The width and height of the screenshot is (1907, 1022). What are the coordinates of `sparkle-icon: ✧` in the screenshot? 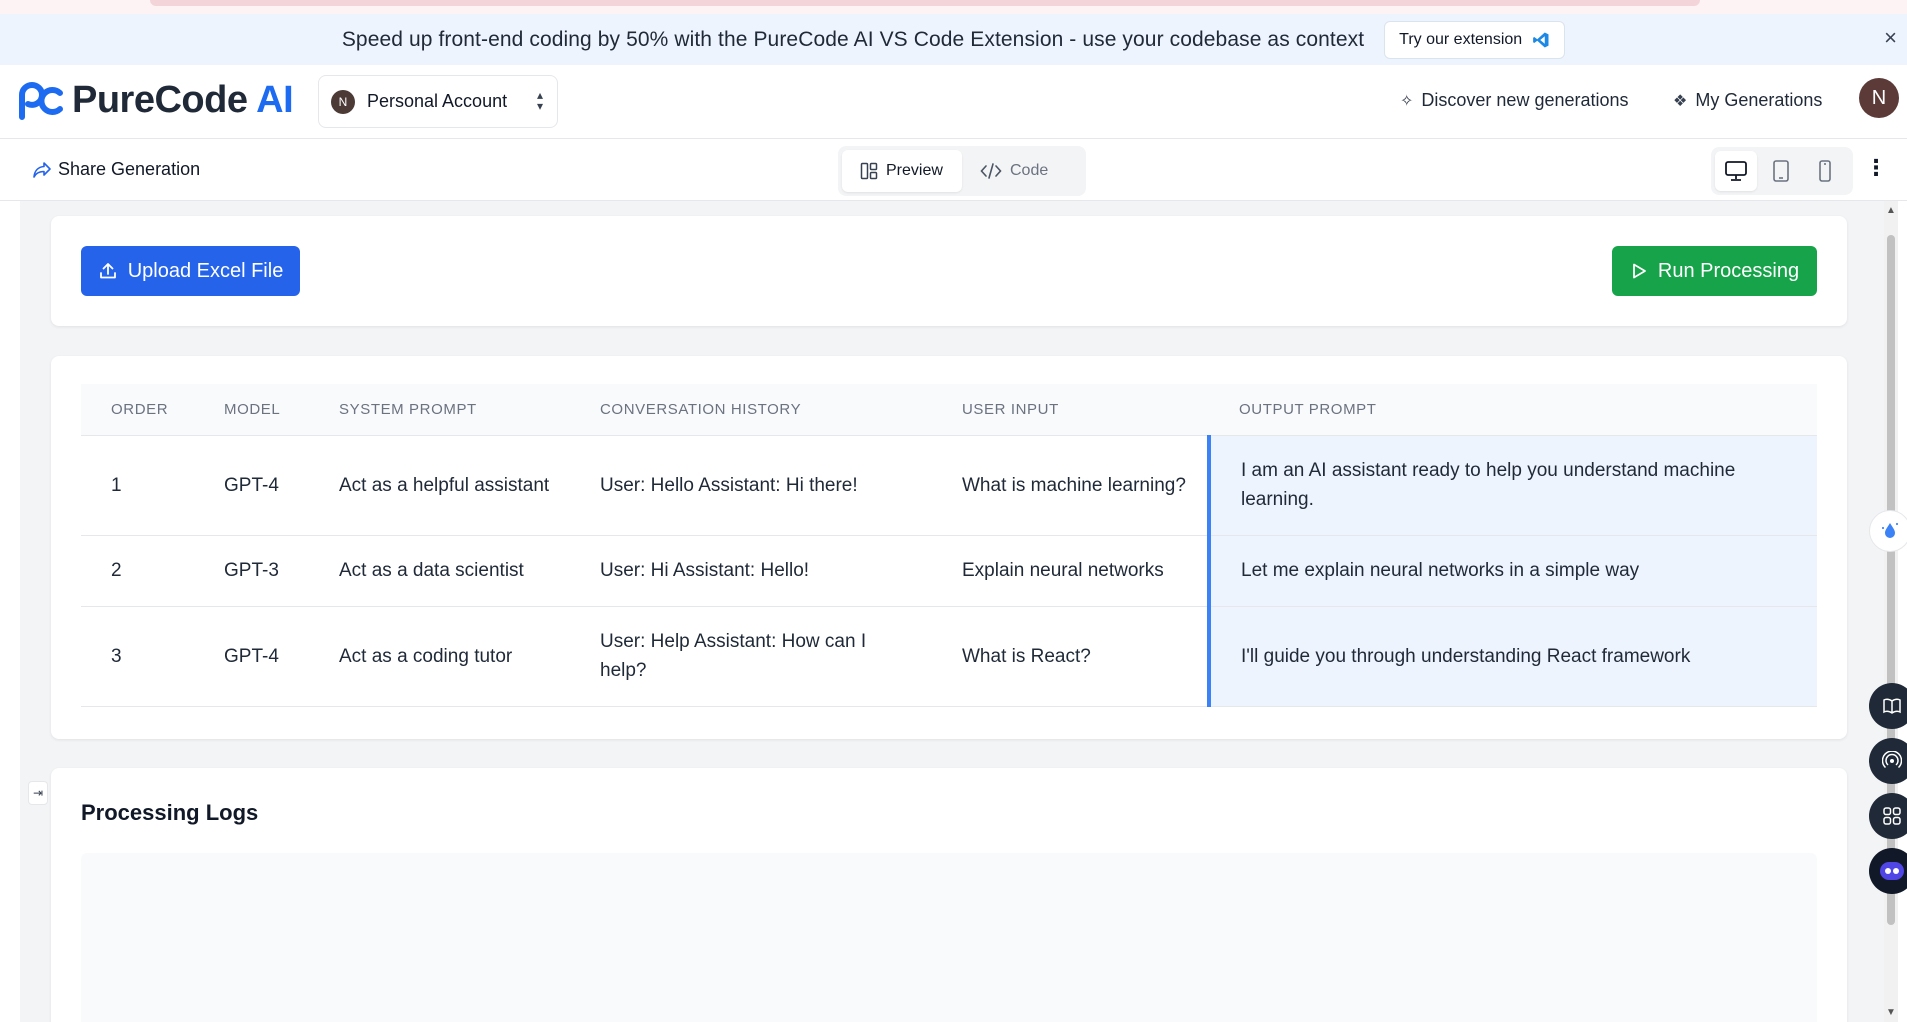 It's located at (1407, 101).